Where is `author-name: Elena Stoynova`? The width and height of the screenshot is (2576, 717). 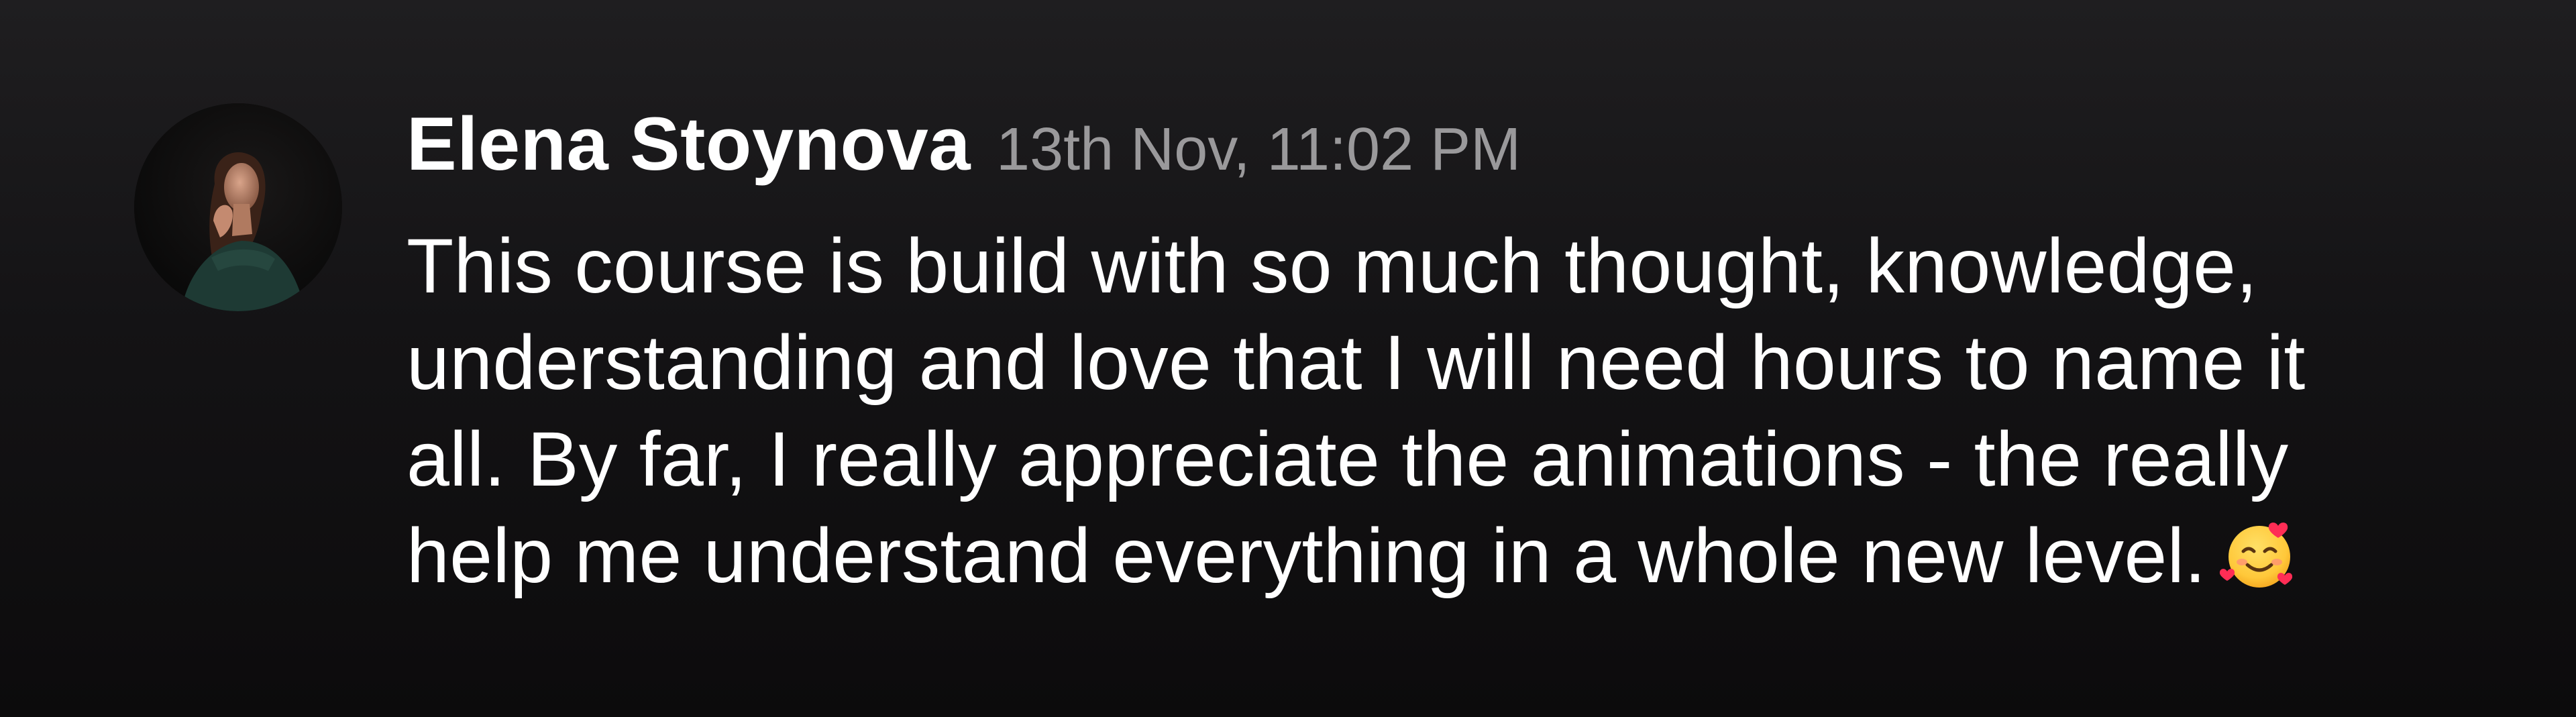
author-name: Elena Stoynova is located at coordinates (689, 144).